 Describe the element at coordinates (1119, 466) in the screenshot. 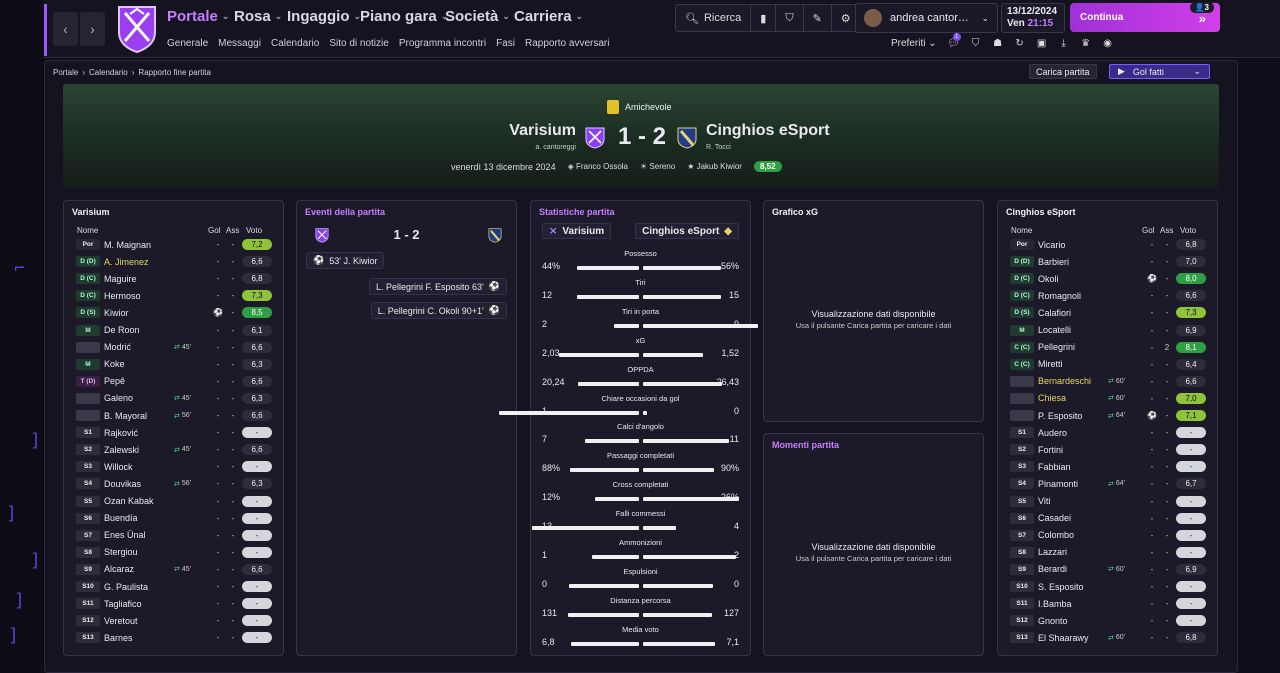

I see `player-row: S3 Fabbian - - -` at that location.